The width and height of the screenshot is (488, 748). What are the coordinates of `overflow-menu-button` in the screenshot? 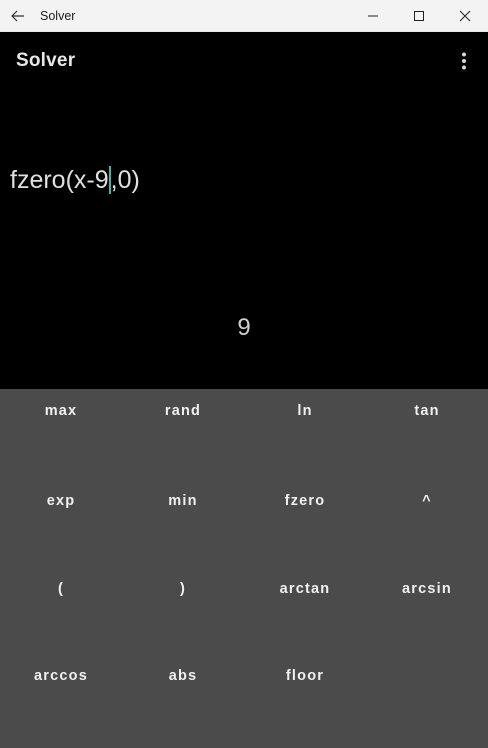 It's located at (464, 61).